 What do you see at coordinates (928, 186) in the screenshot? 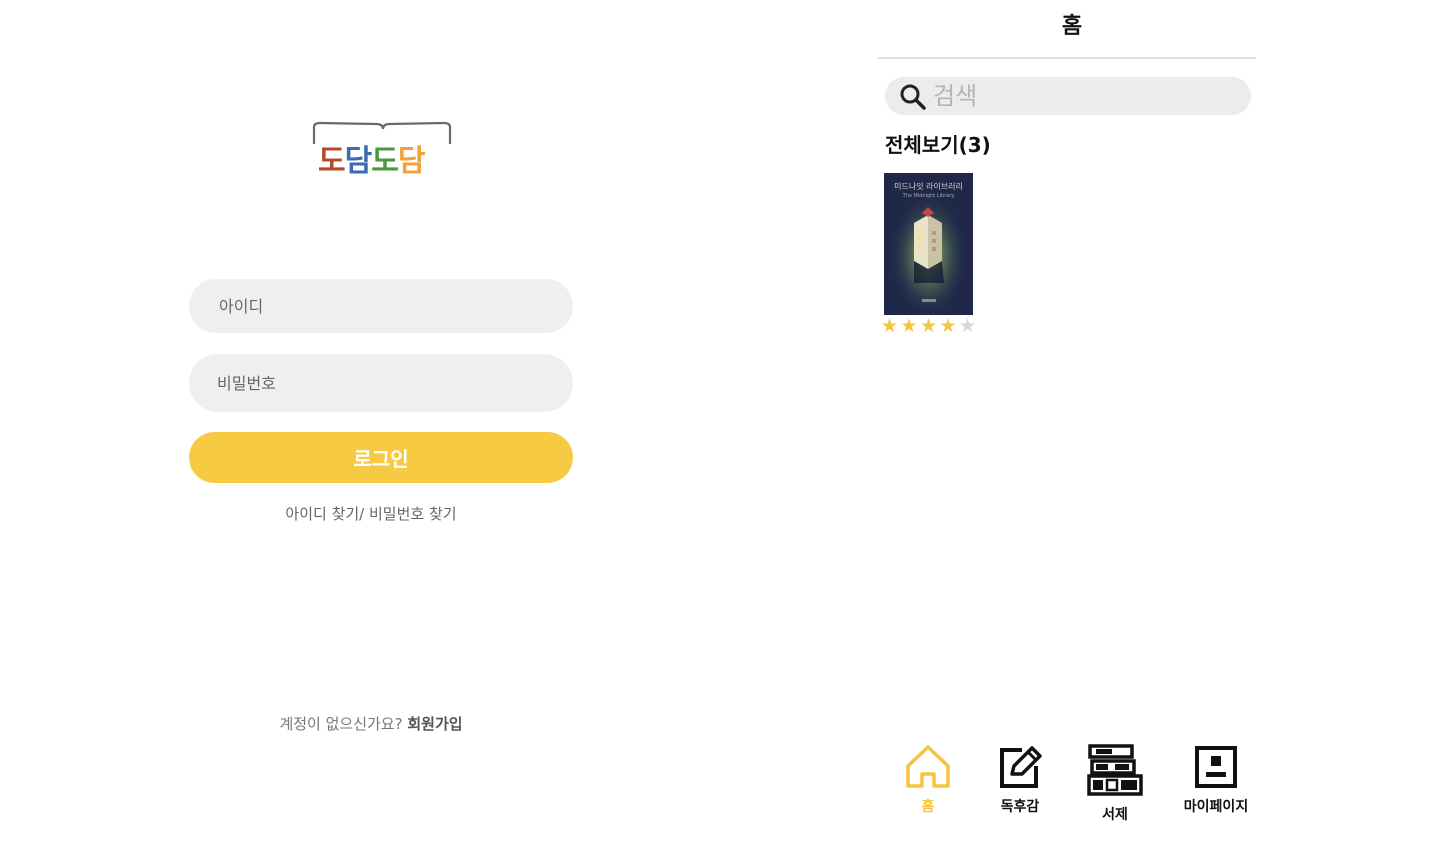
I see `book-cover-title: 미드나잇 라이브러리` at bounding box center [928, 186].